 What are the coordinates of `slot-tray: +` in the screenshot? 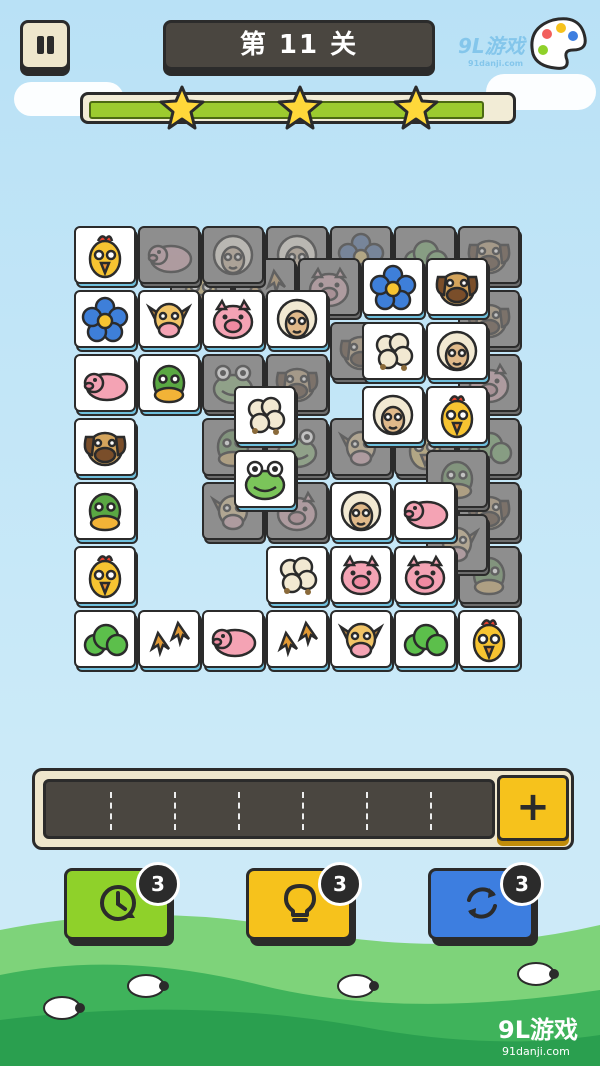 It's located at (303, 809).